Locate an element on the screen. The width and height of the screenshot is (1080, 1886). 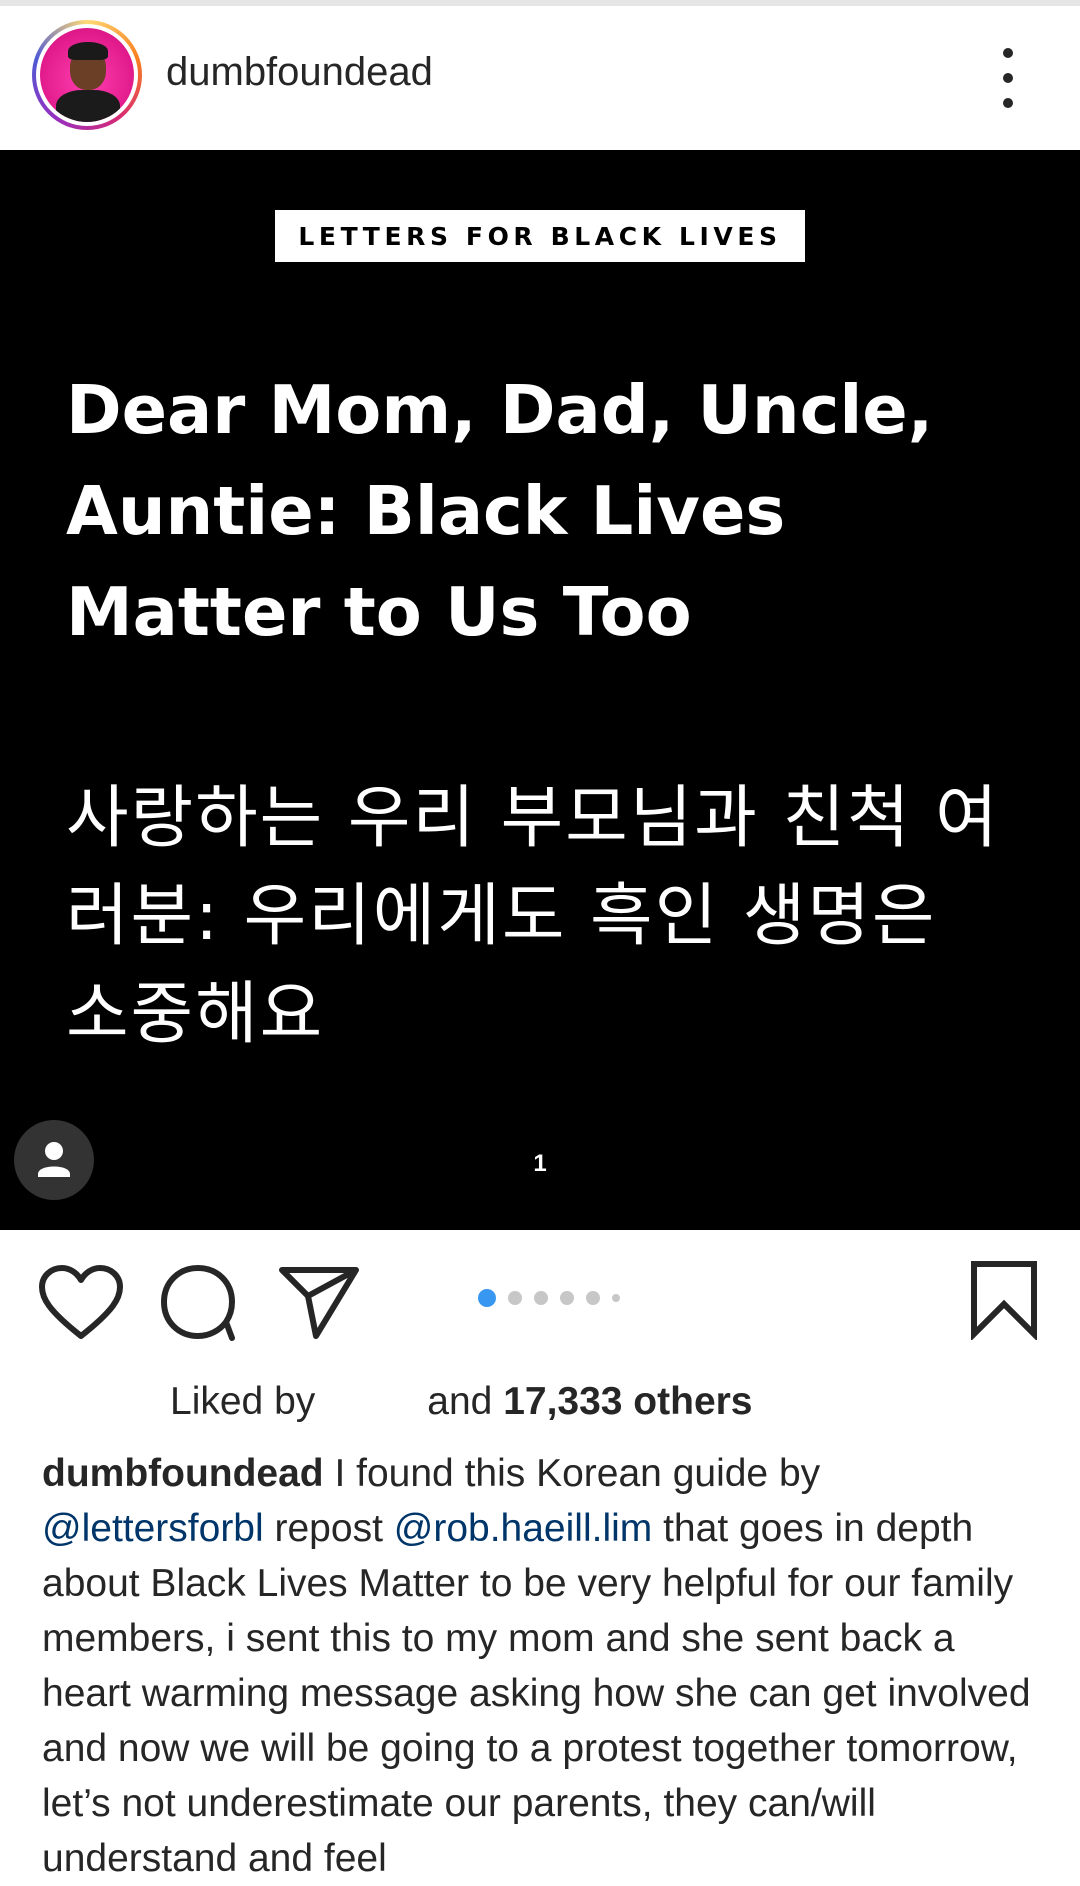
bookmark-glyph is located at coordinates (1004, 1301).